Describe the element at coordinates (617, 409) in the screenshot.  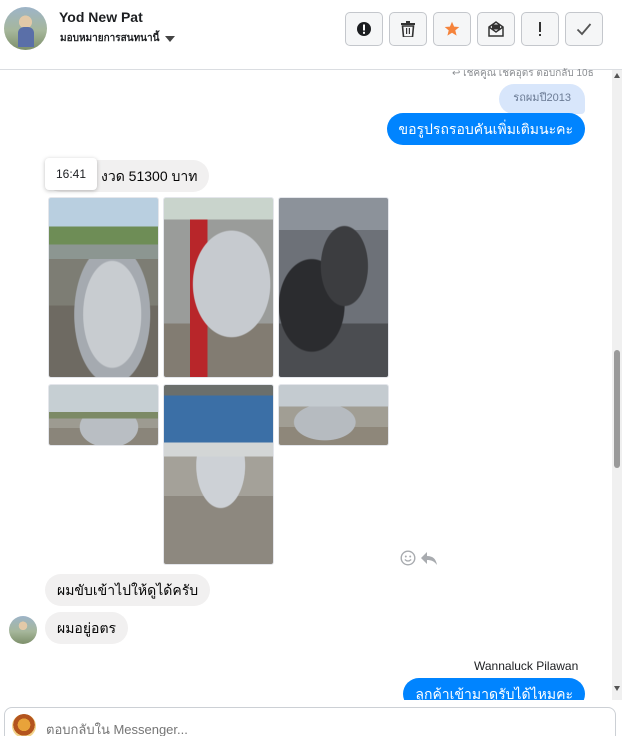
I see `scrollbar-thumb` at that location.